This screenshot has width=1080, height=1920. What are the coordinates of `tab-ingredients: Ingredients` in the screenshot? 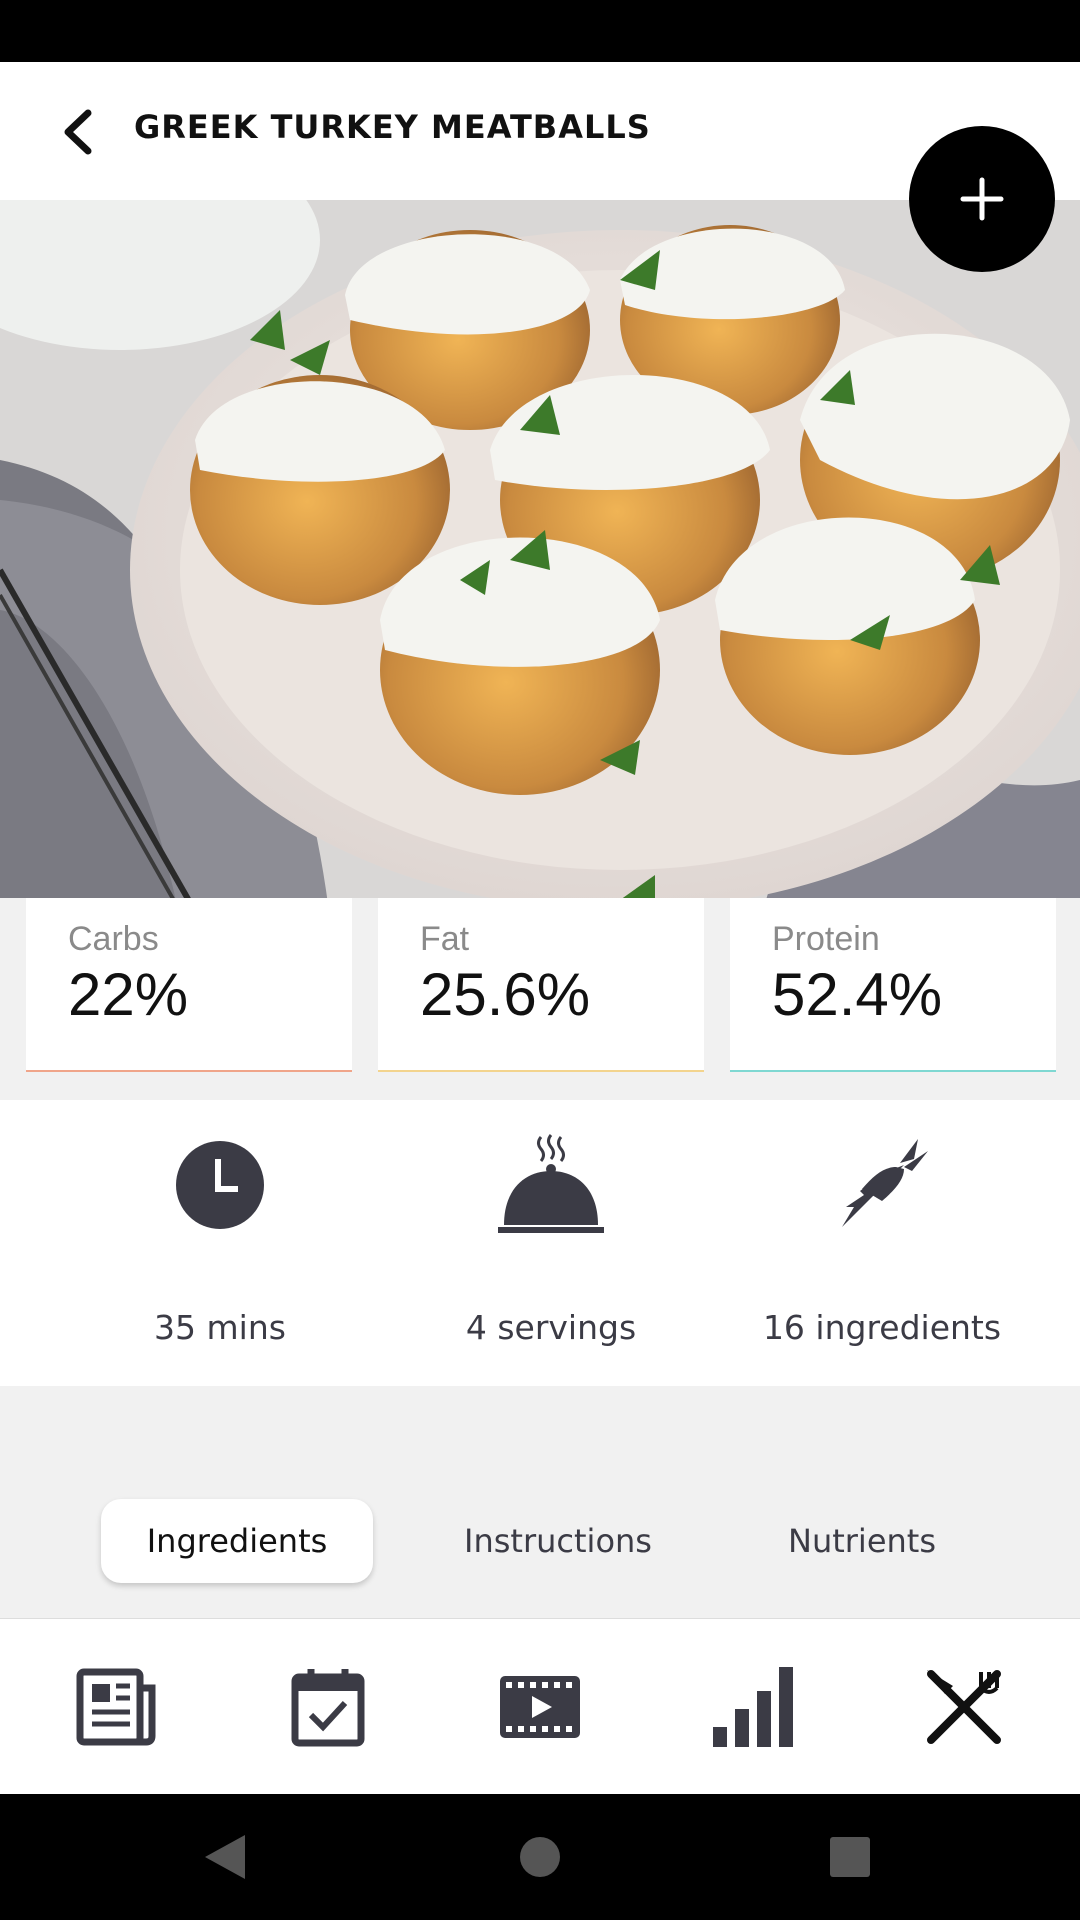 It's located at (237, 1541).